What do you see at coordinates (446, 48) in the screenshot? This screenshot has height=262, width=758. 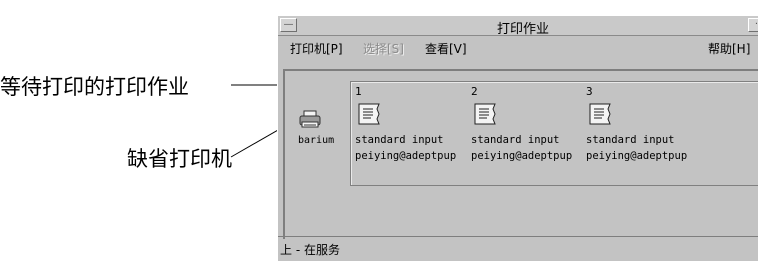 I see `menu-view: 查看[V]` at bounding box center [446, 48].